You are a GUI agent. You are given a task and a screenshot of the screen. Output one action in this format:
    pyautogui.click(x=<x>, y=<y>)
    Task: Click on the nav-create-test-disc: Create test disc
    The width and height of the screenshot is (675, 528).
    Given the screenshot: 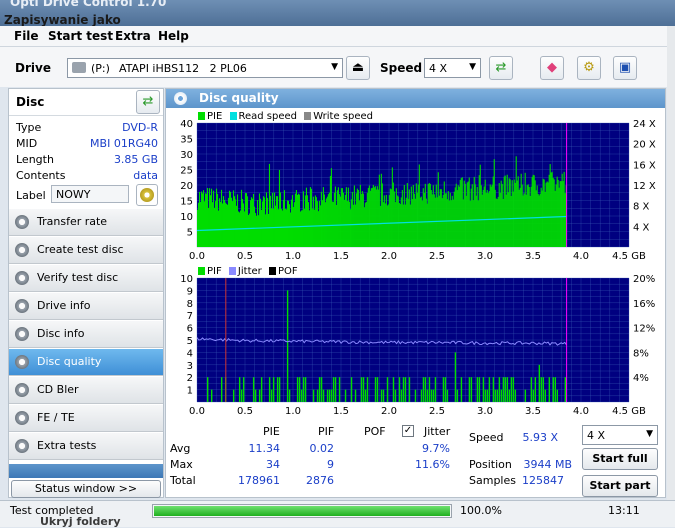 What is the action you would take?
    pyautogui.click(x=86, y=250)
    